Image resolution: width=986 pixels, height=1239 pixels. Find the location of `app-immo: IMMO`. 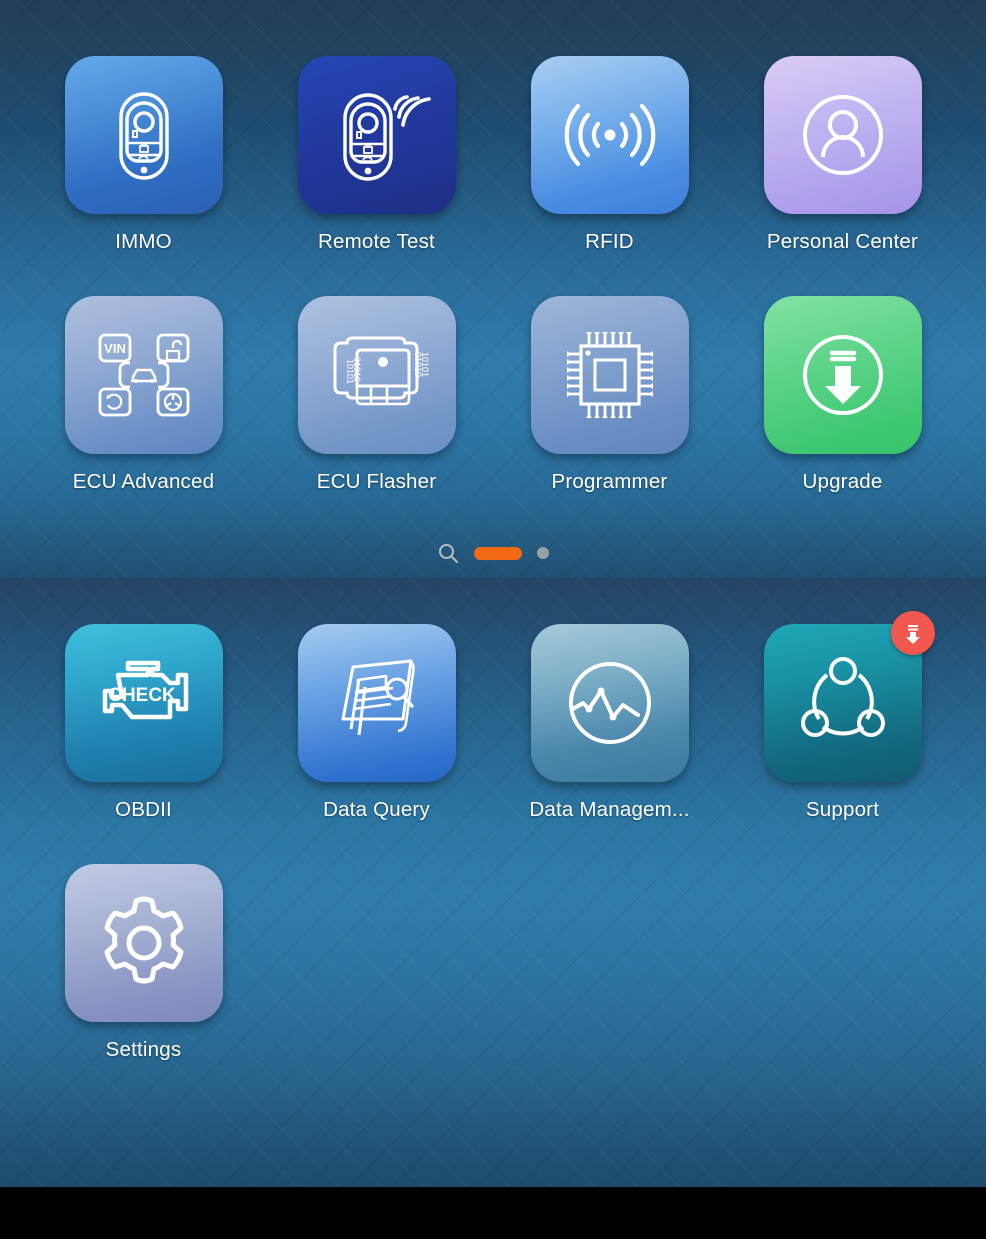

app-immo: IMMO is located at coordinates (143, 168).